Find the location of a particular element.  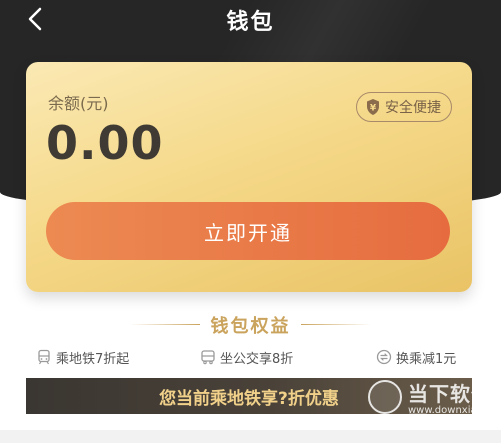

secure-badge-label: 安全便捷 is located at coordinates (413, 108).